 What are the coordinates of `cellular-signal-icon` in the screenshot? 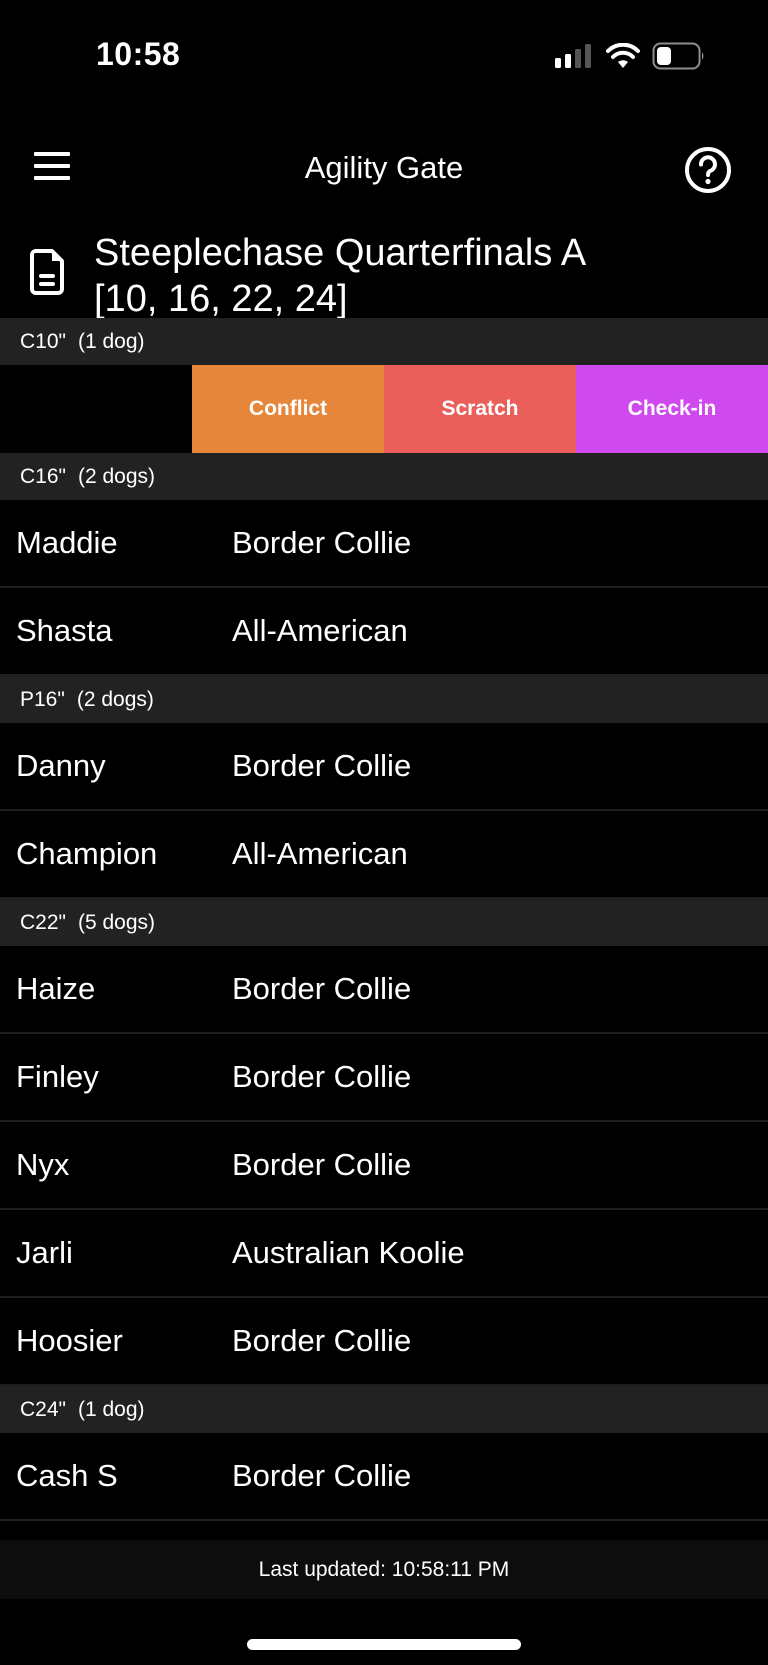 It's located at (573, 56).